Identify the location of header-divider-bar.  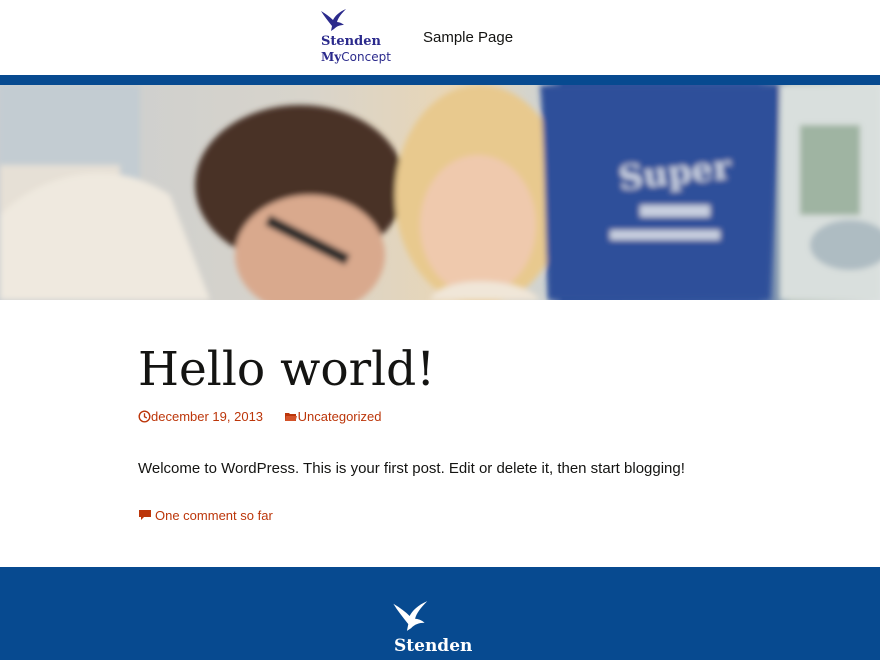
(440, 80).